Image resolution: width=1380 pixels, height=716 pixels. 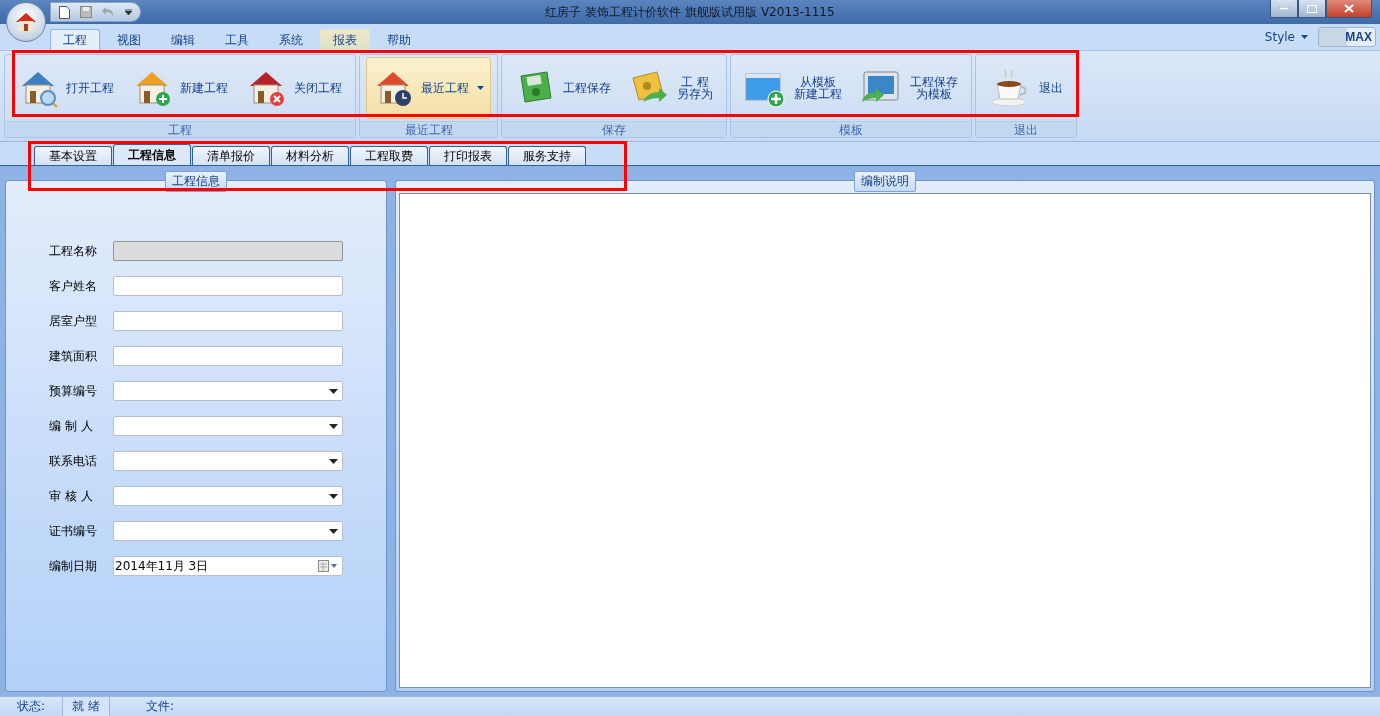 What do you see at coordinates (66, 88) in the screenshot?
I see `ribbon-button: 打开工程` at bounding box center [66, 88].